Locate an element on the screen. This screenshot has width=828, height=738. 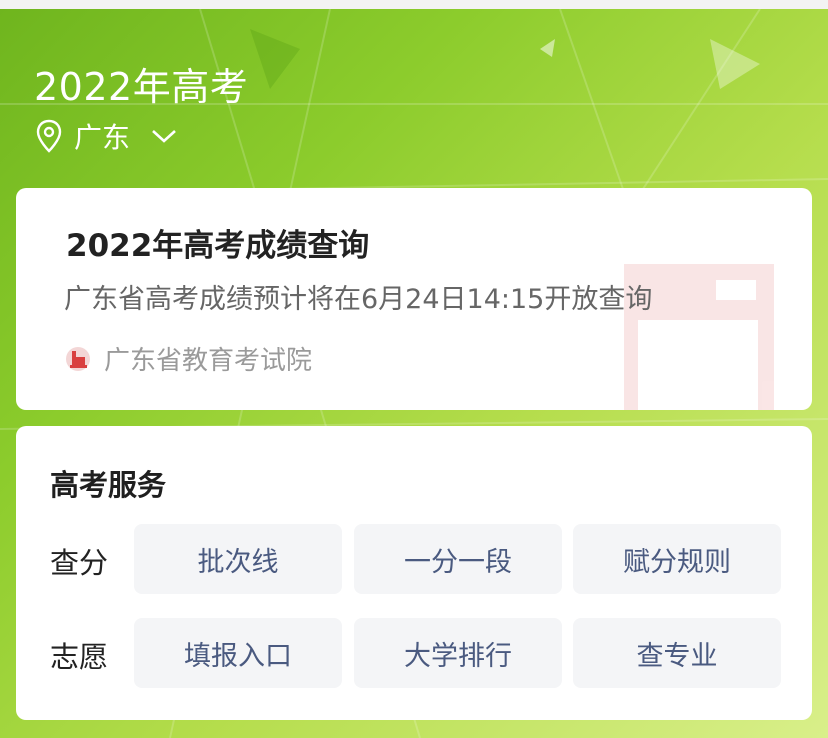
page-title: 2022年高考 is located at coordinates (141, 87).